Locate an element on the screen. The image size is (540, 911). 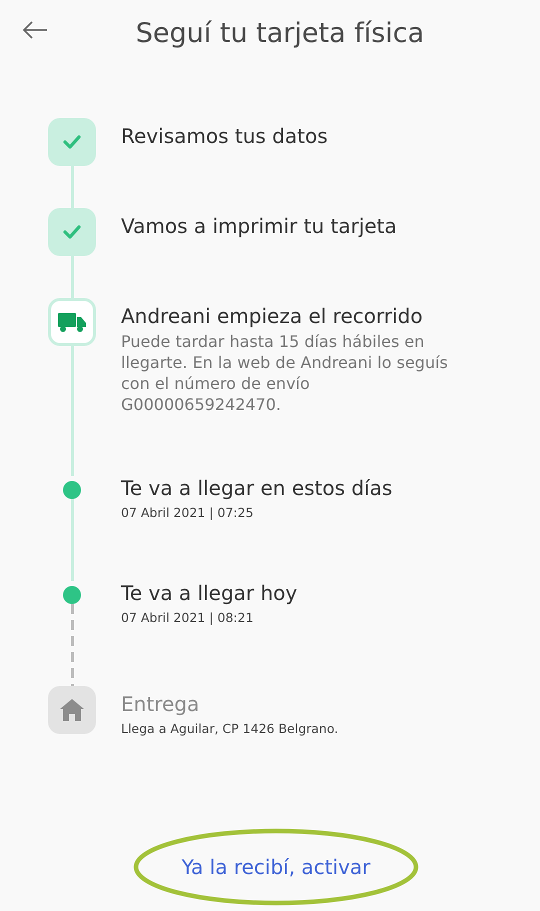
step-date: 07 Abril 2021 | 08:21 is located at coordinates (187, 617).